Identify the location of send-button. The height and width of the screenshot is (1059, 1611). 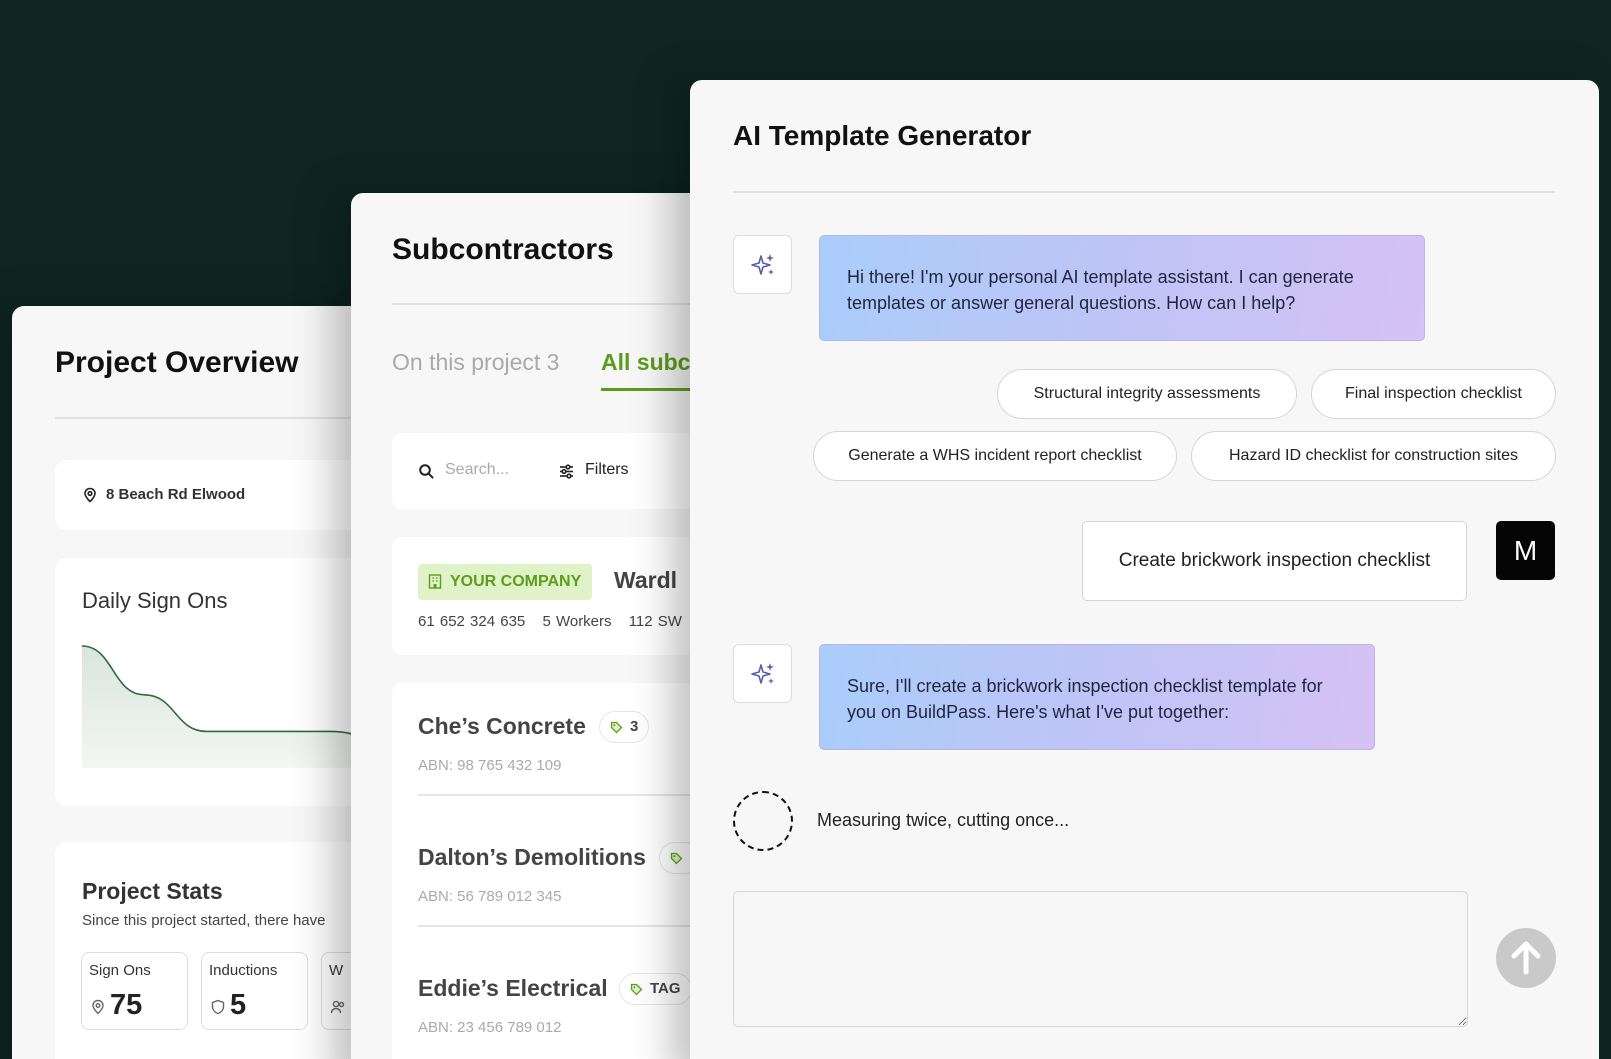
(1526, 958).